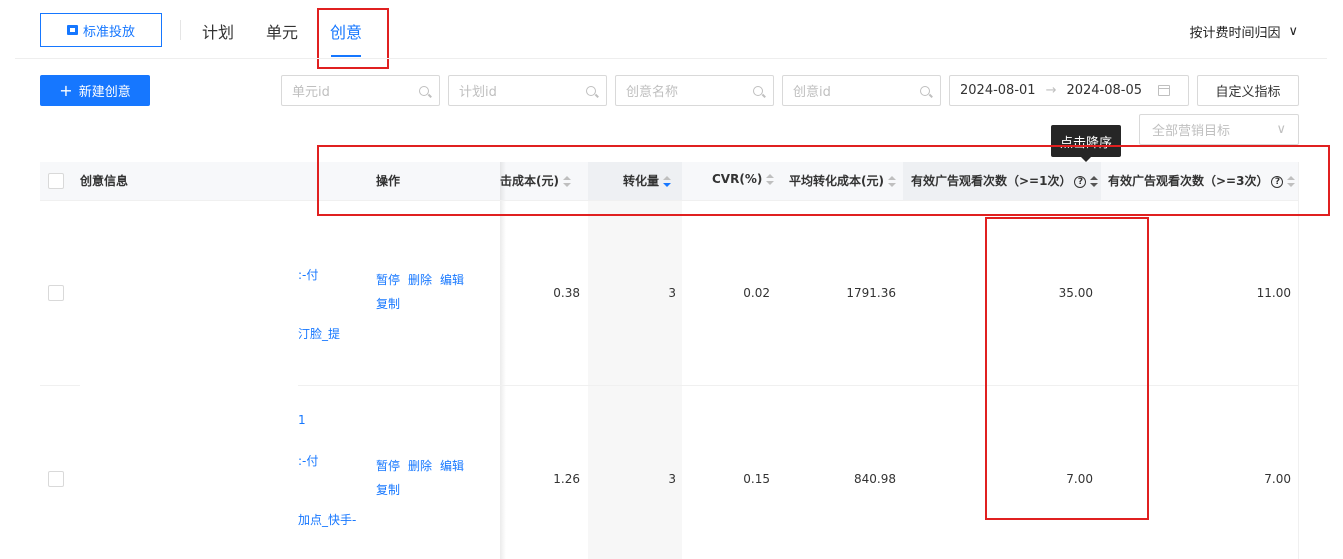 The width and height of the screenshot is (1343, 559). I want to click on unit-id-input: 单元id, so click(360, 90).